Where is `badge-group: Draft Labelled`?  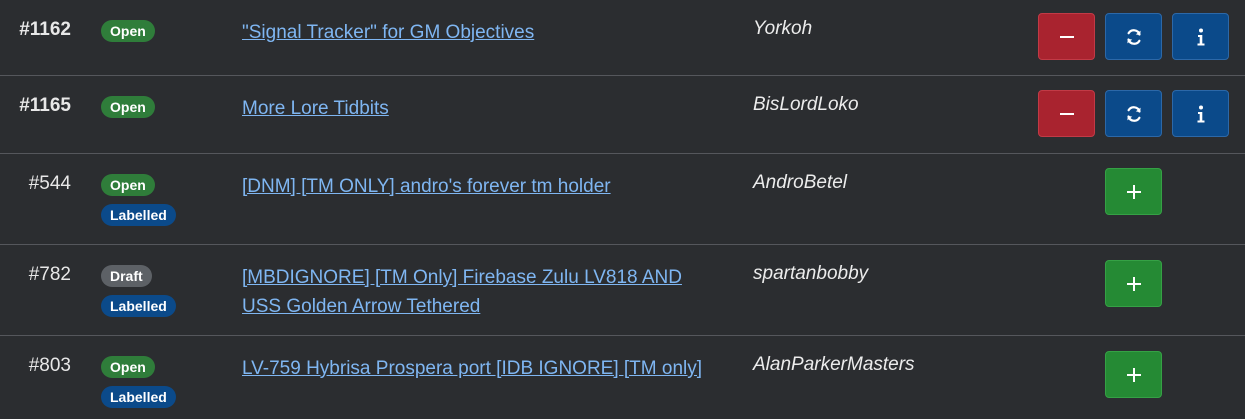 badge-group: Draft Labelled is located at coordinates (141, 295).